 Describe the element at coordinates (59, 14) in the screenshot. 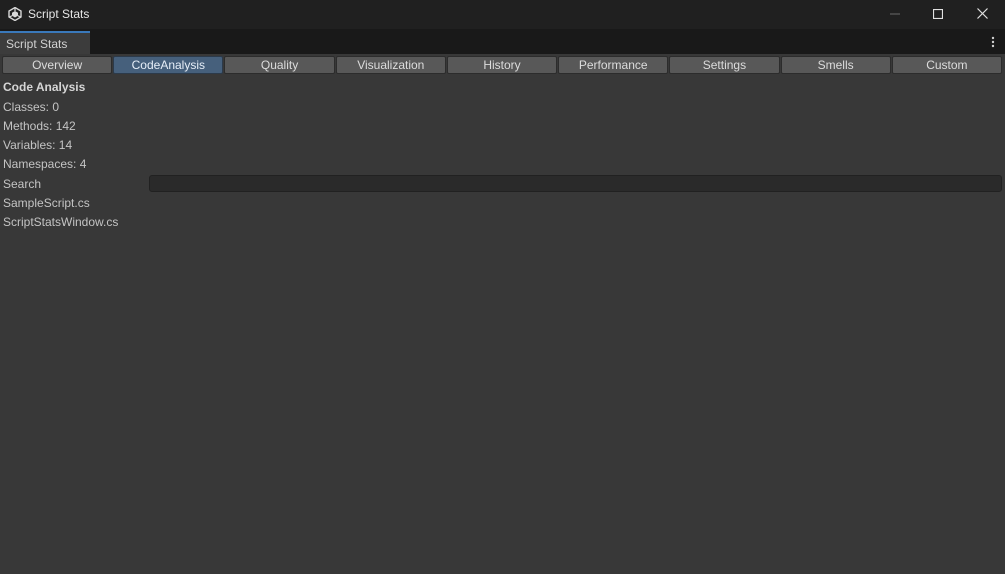

I see `window-title: Script Stats` at that location.